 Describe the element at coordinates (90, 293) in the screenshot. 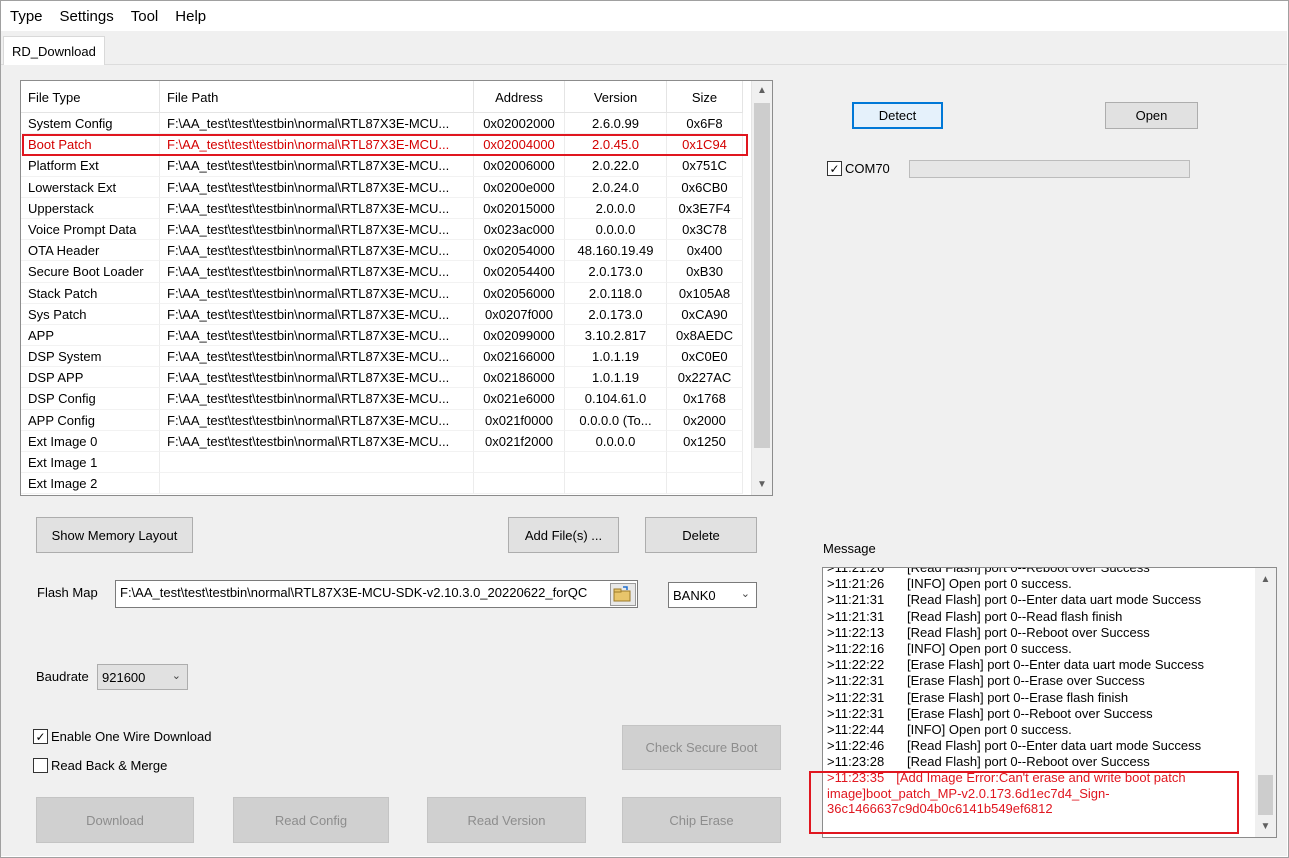

I see `cell-type: Stack Patch` at that location.